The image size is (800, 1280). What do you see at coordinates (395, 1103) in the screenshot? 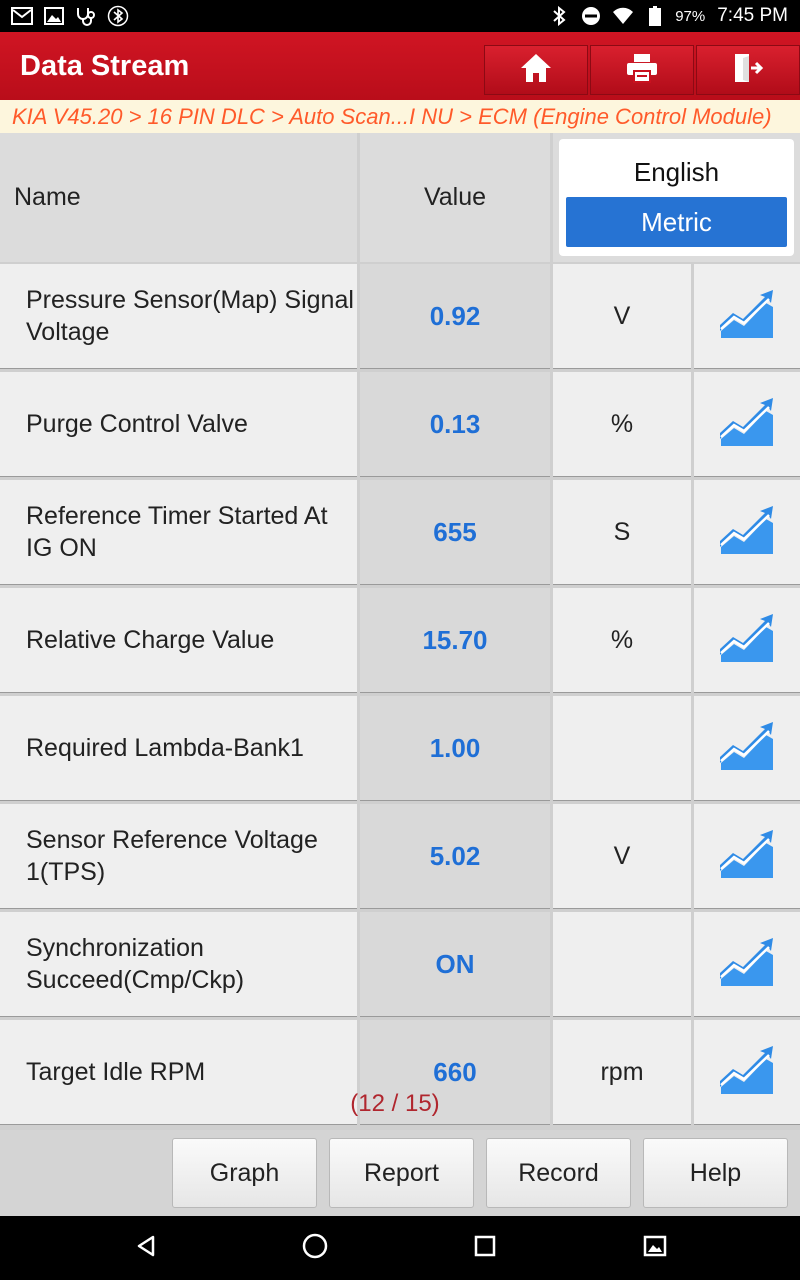
I see `page-indicator: (12 / 15)` at bounding box center [395, 1103].